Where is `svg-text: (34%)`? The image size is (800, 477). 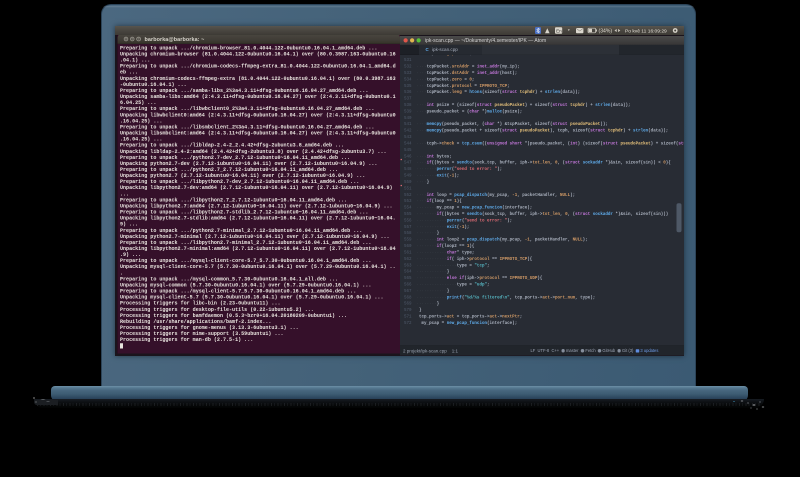
svg-text: (34%) is located at coordinates (606, 32).